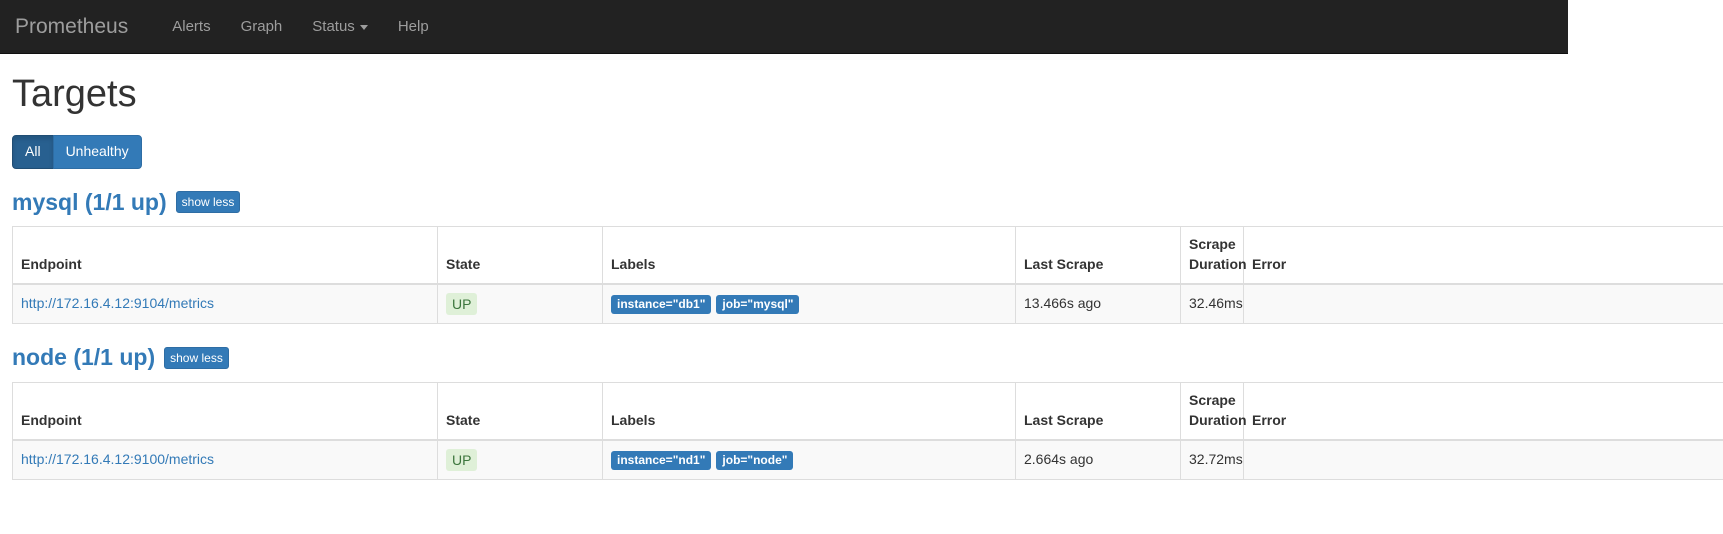  I want to click on nav-item-graph: Graph, so click(262, 26).